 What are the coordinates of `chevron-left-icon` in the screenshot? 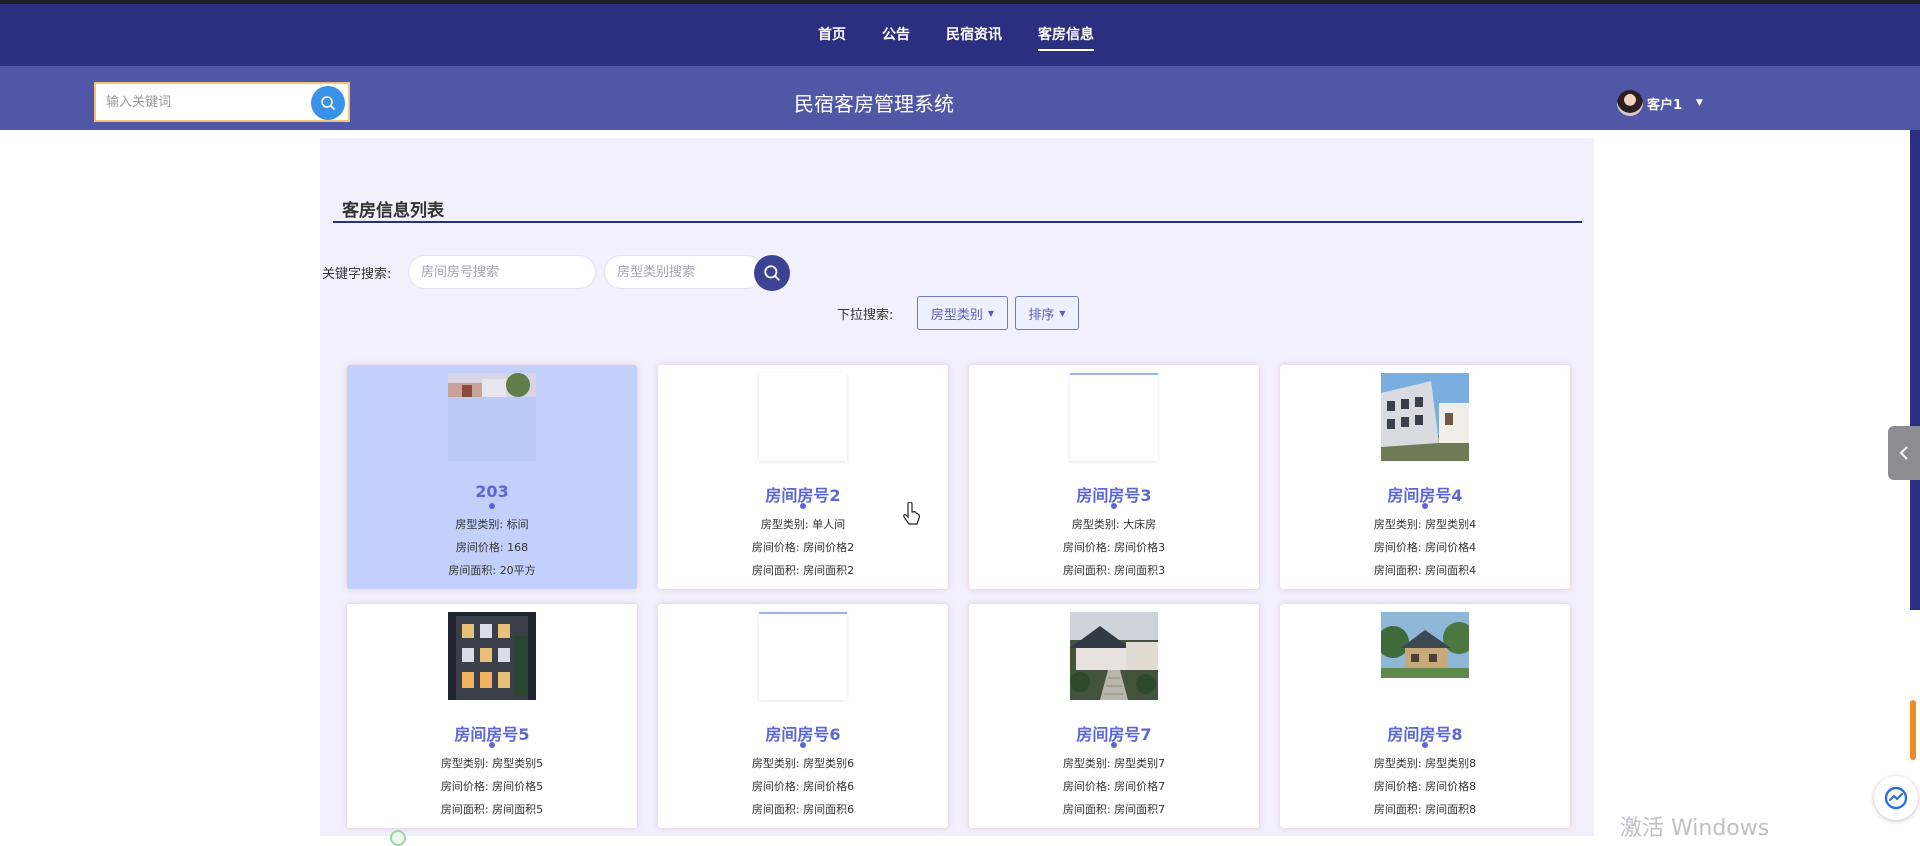 It's located at (1903, 453).